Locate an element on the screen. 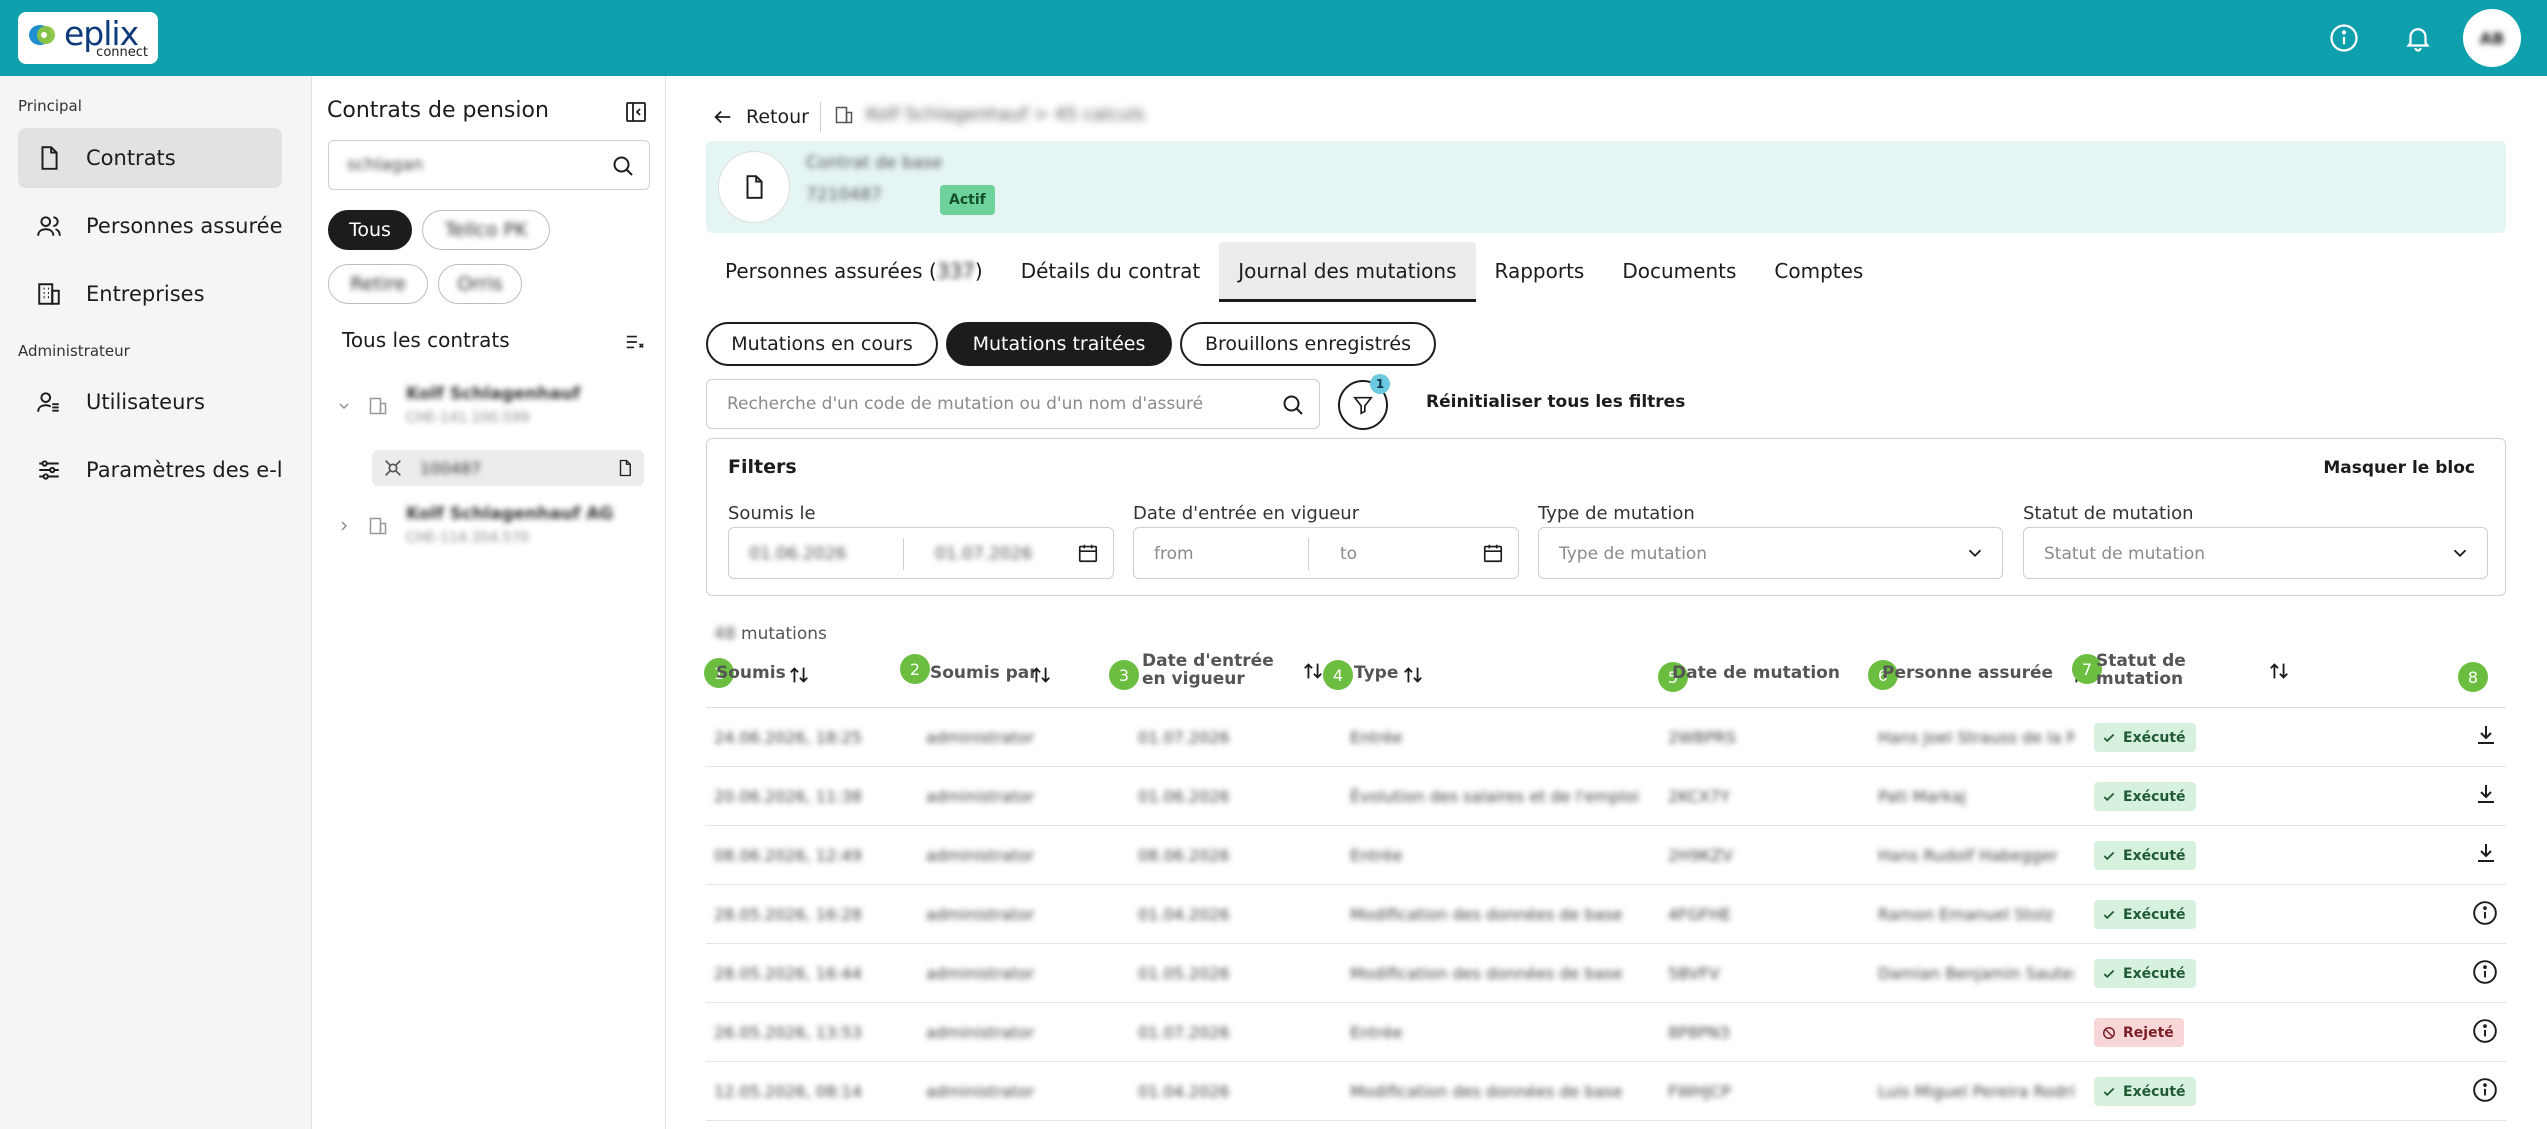  tree-item-company: Kolf Schlagenhauf CHE-141.100.599 is located at coordinates (493, 405).